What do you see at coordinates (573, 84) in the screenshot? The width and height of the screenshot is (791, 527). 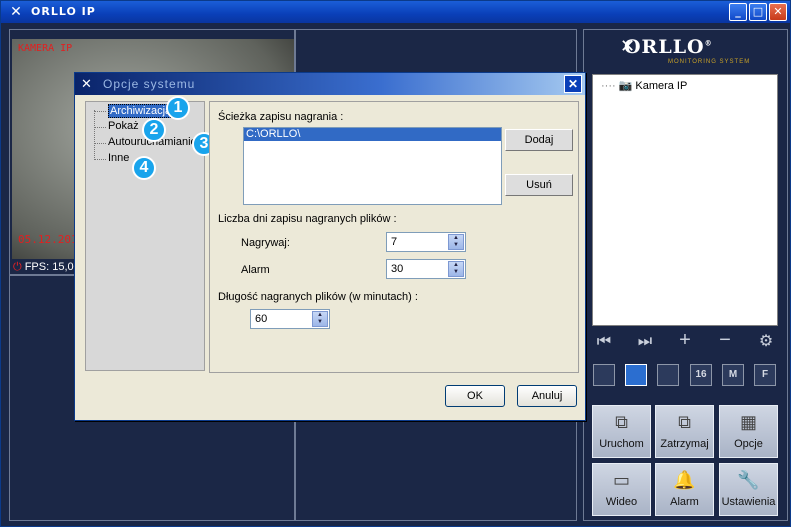 I see `dialog-close-button: ✕` at bounding box center [573, 84].